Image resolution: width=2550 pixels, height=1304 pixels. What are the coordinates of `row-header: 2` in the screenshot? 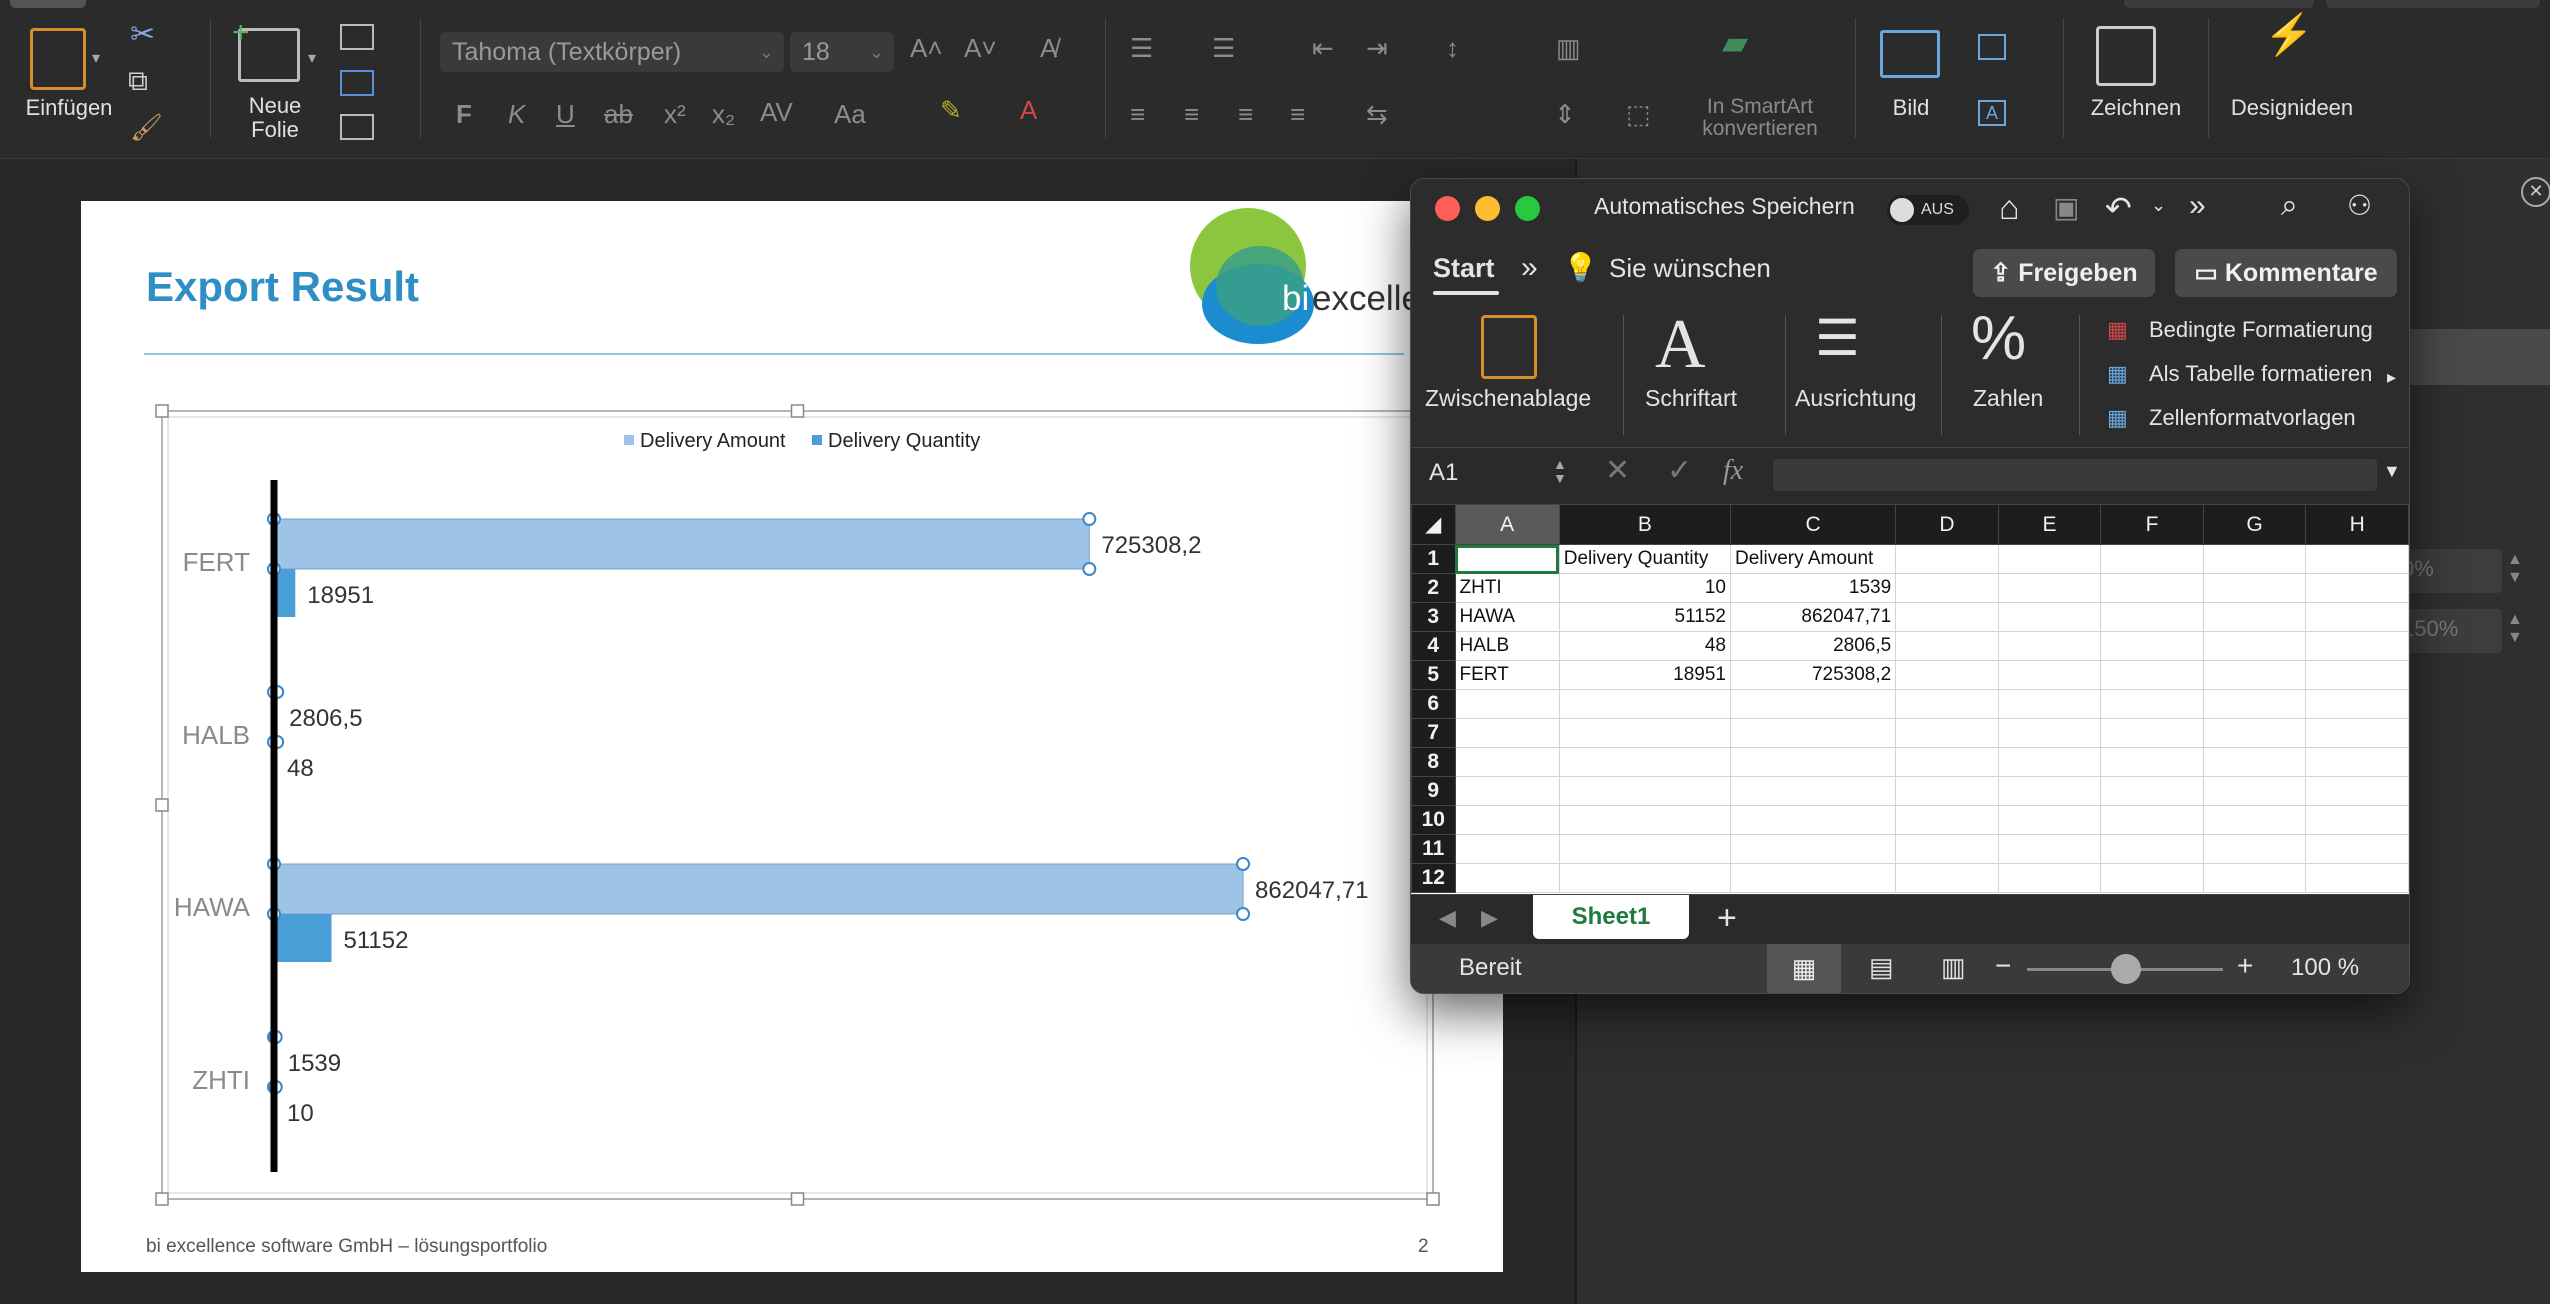 It's located at (1433, 588).